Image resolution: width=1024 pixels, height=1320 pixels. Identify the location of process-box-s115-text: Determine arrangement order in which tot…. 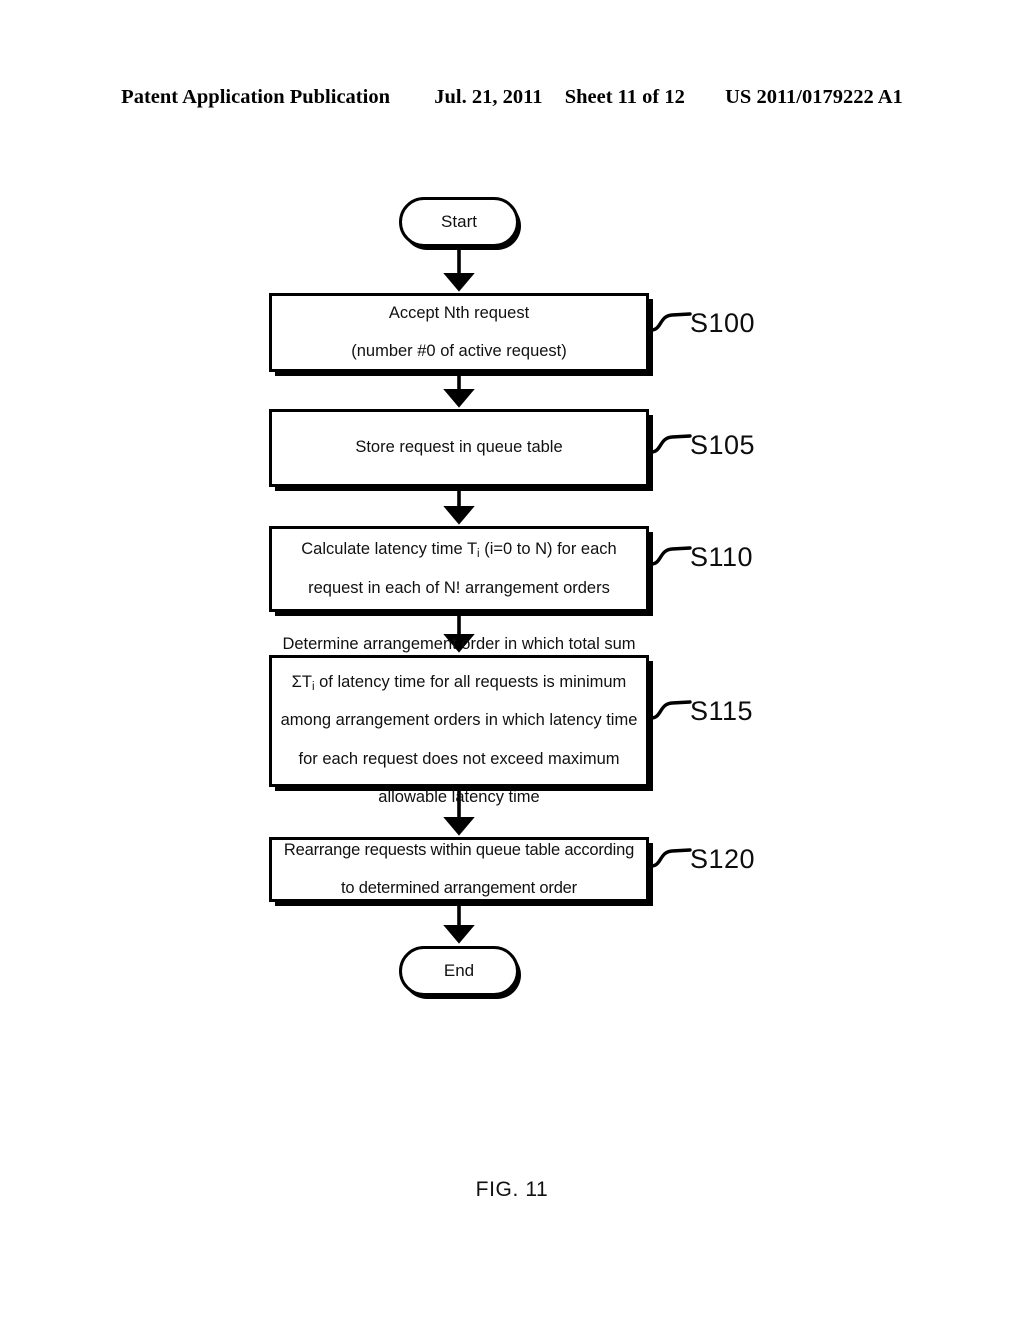
(459, 721).